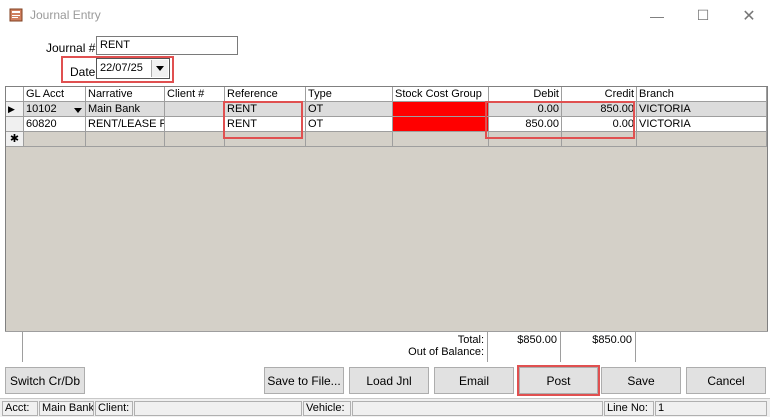  I want to click on journal-input: RENT, so click(167, 45).